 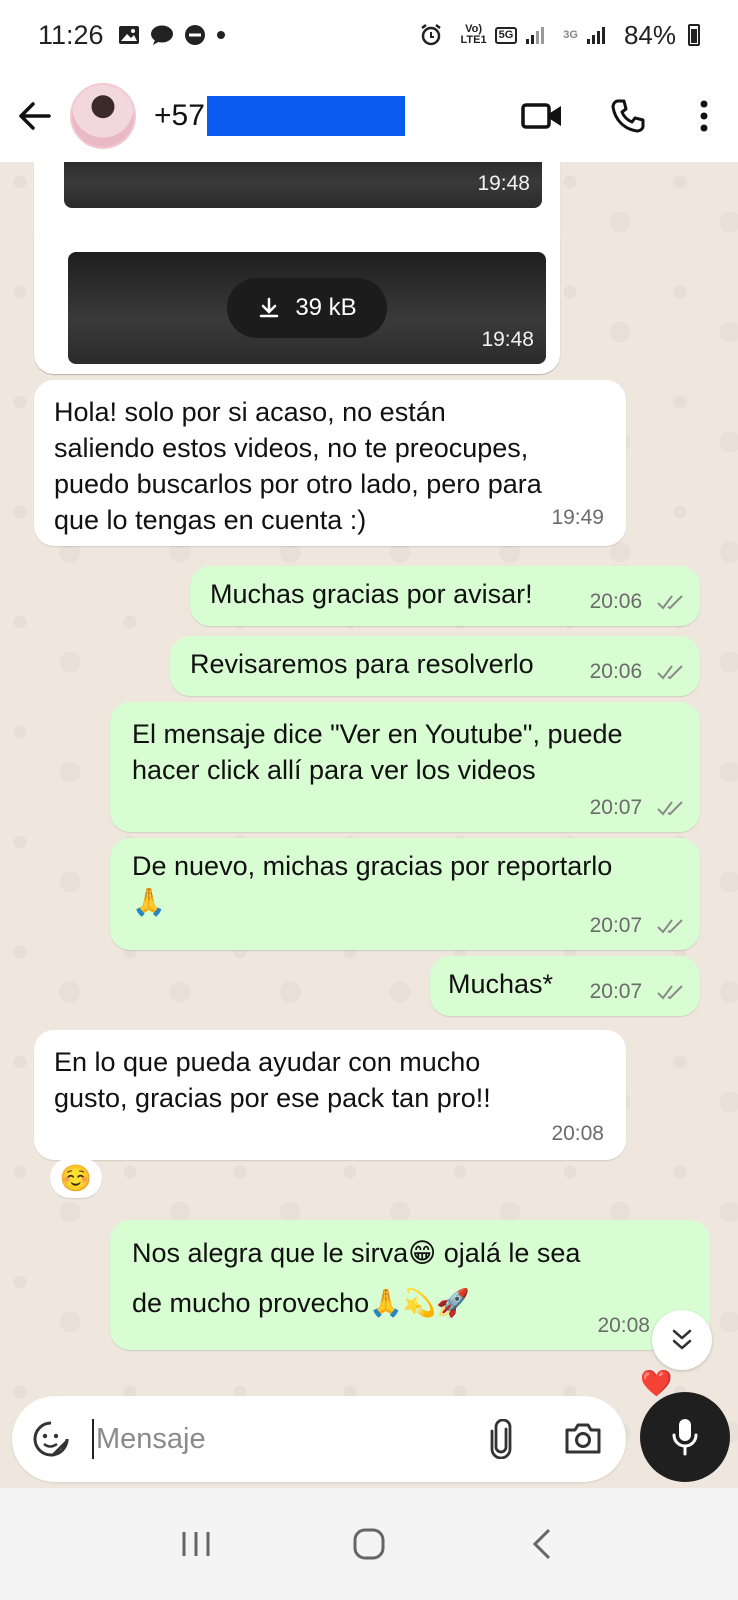 I want to click on video-thumbnail: 19:48, so click(x=303, y=185).